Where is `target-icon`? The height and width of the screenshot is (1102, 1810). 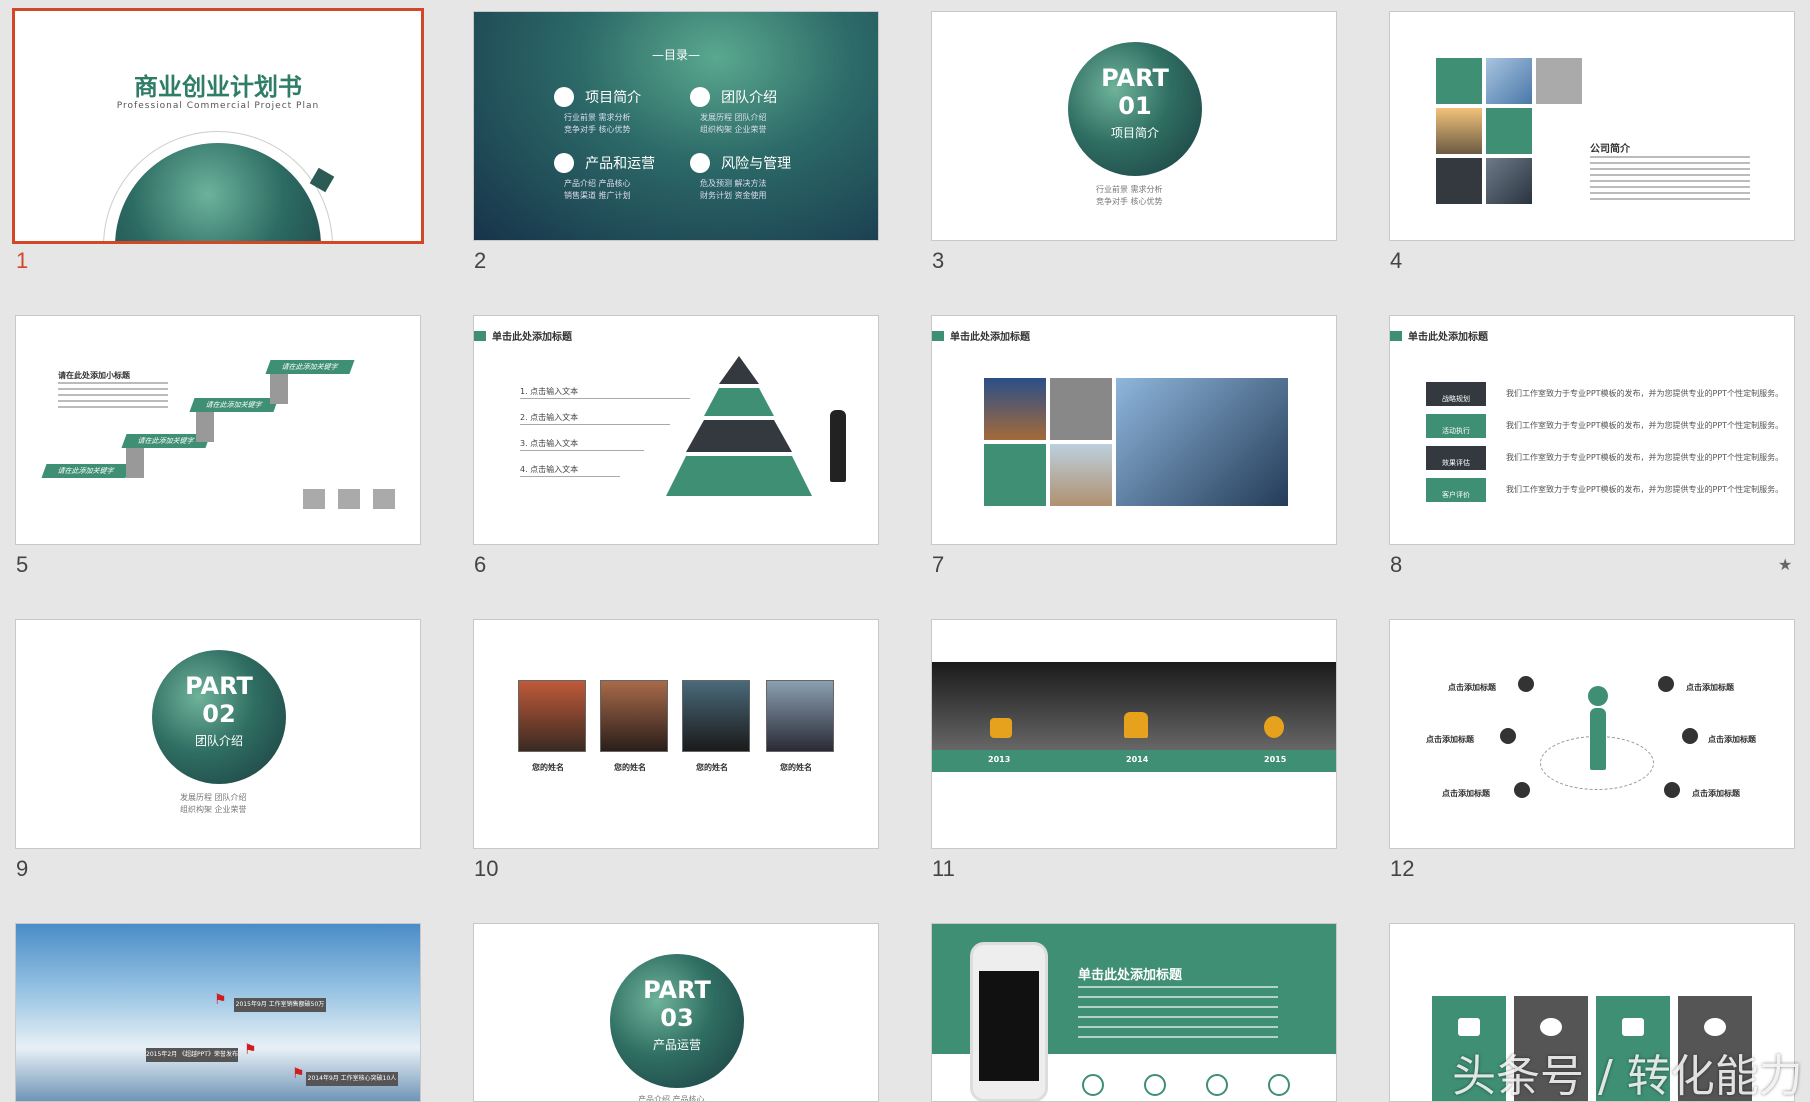
target-icon is located at coordinates (1155, 1085).